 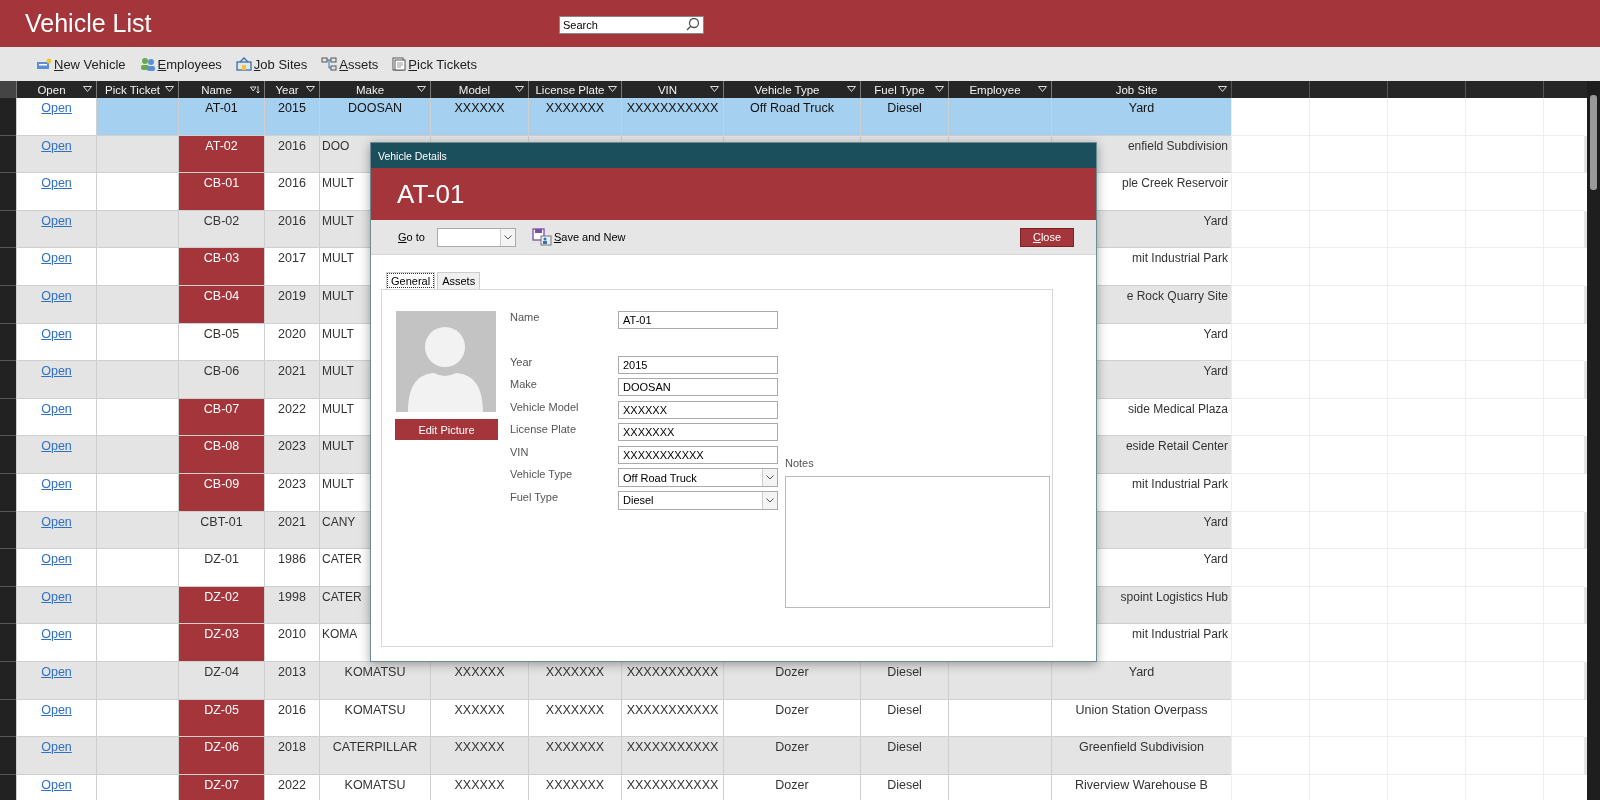 I want to click on table-cell: DZ-03, so click(x=221, y=634).